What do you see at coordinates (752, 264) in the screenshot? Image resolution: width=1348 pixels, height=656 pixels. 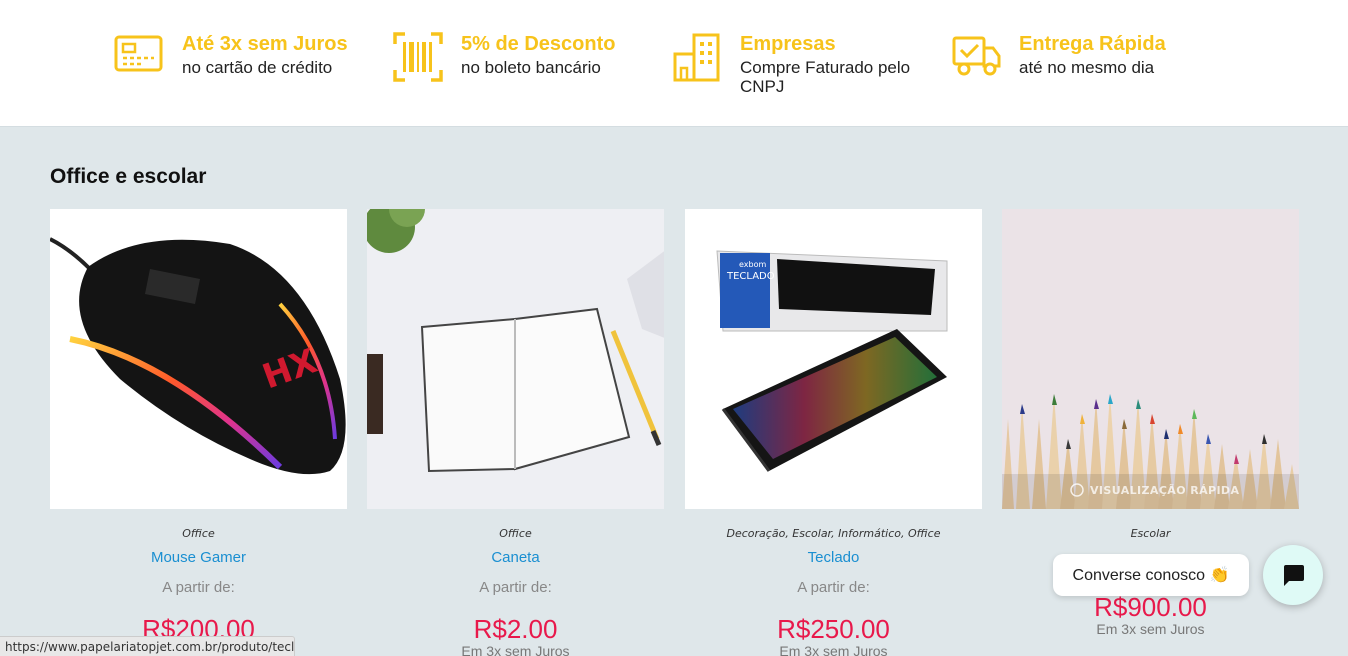 I see `svg-text: exbom` at bounding box center [752, 264].